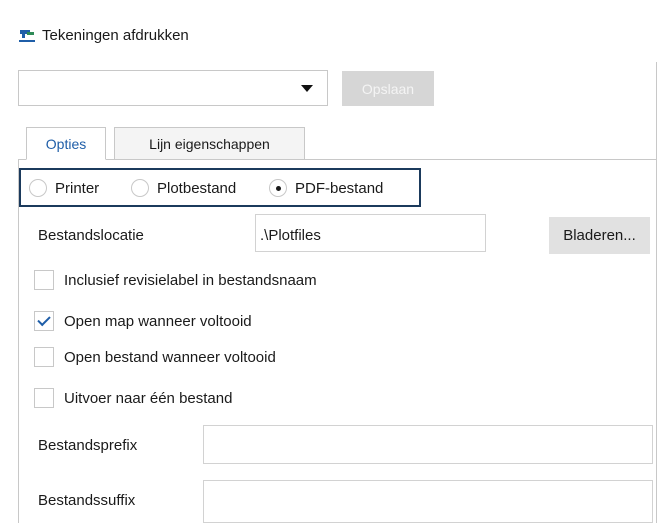 This screenshot has height=523, width=658. What do you see at coordinates (87, 500) in the screenshot?
I see `suffix-label: Bestandssuffix` at bounding box center [87, 500].